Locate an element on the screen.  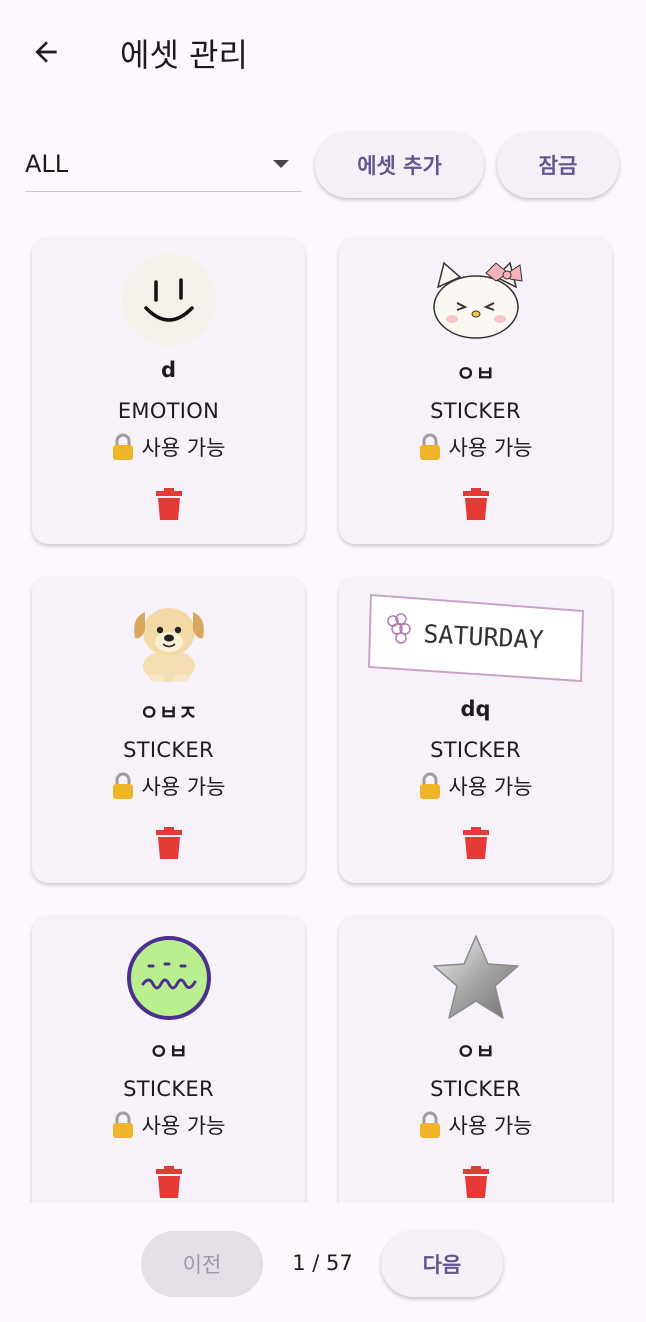
next-page-button: 다음 is located at coordinates (442, 1264).